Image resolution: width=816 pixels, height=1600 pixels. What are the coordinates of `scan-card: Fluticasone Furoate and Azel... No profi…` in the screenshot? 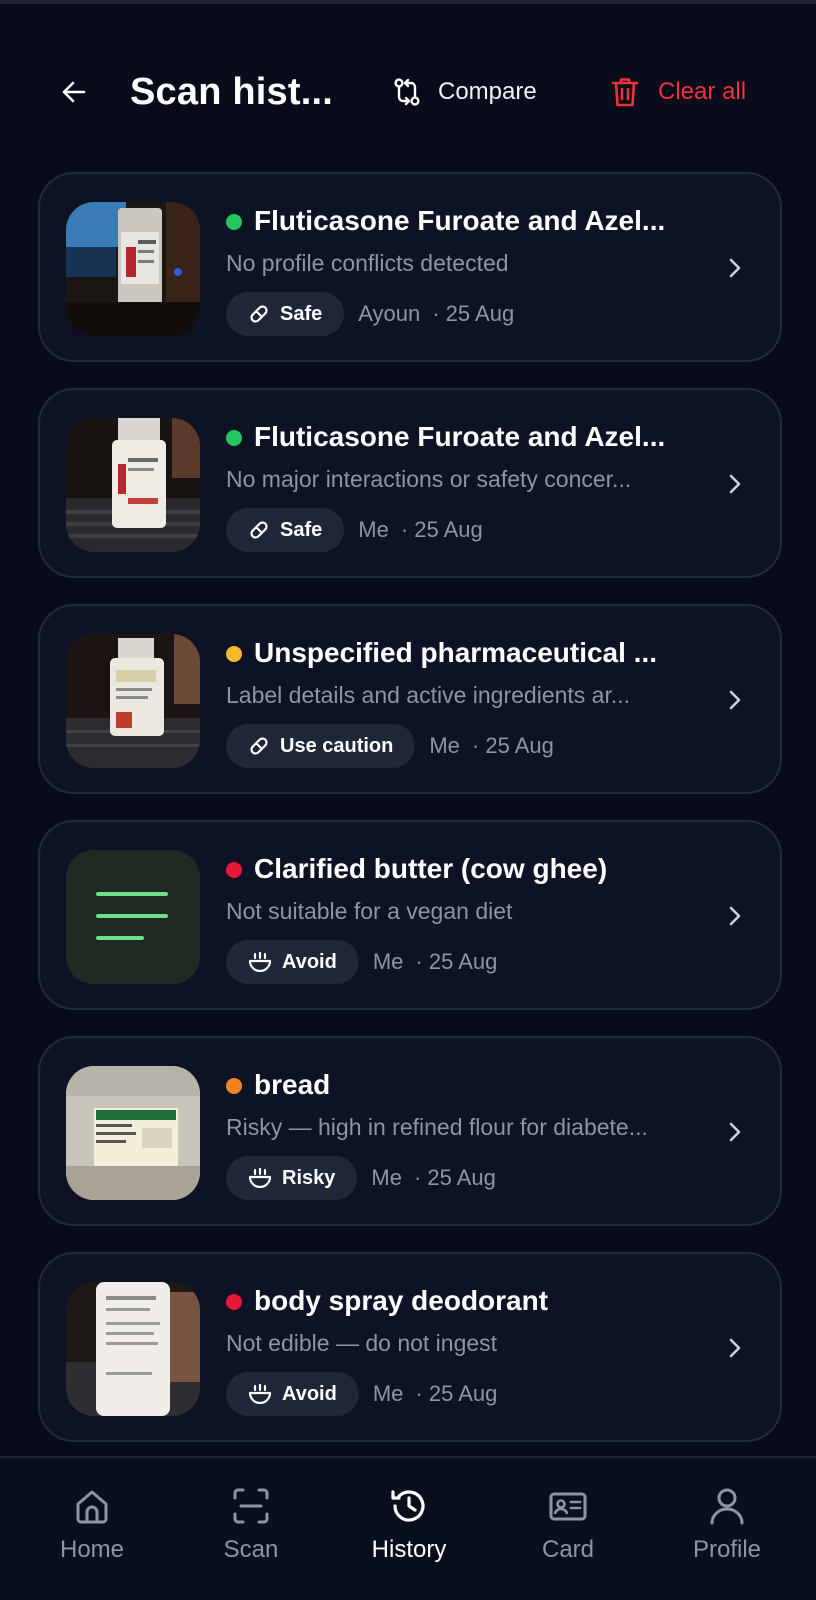 It's located at (410, 267).